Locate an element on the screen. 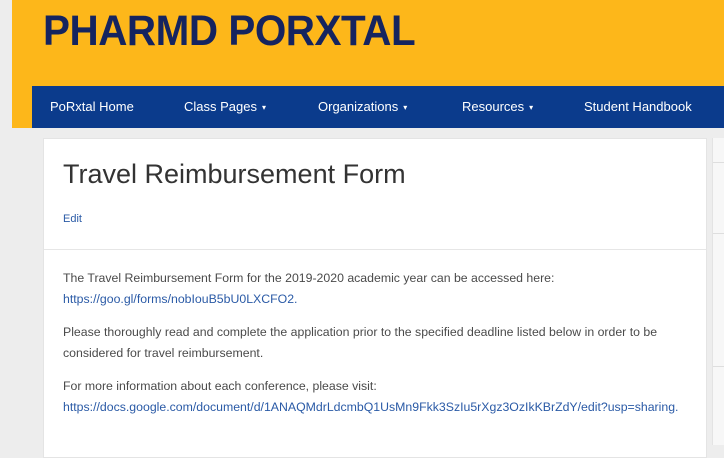 The image size is (724, 458). nav-item-class-pages: Class Pages ▾ is located at coordinates (225, 107).